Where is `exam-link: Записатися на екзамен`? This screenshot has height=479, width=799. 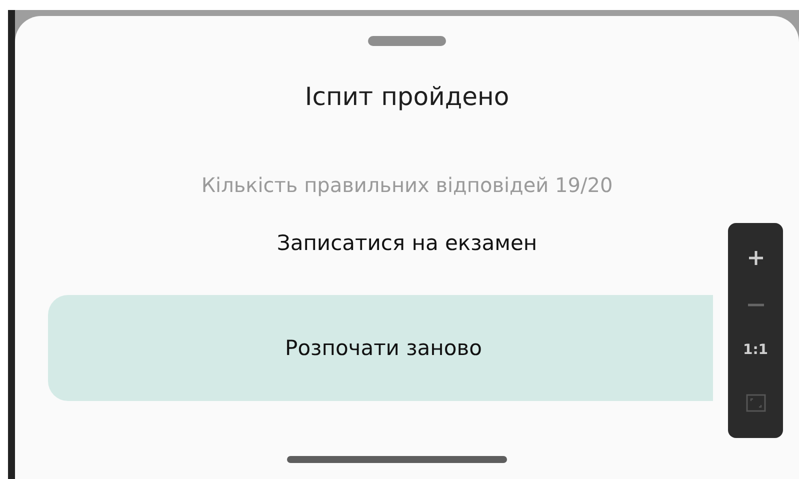 exam-link: Записатися на екзамен is located at coordinates (407, 243).